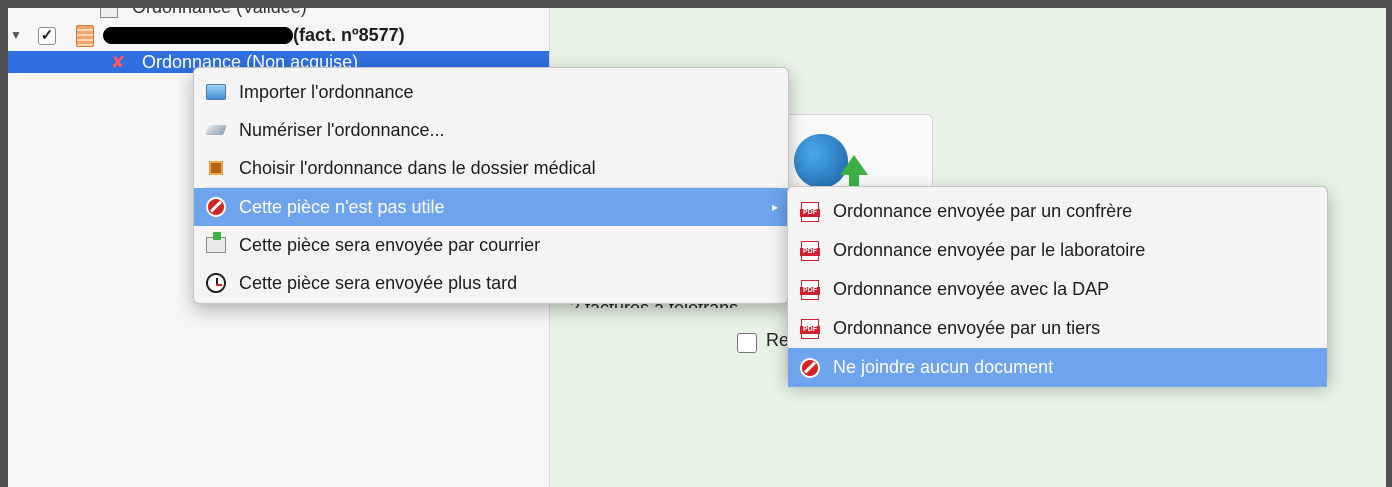 Image resolution: width=1392 pixels, height=487 pixels. What do you see at coordinates (983, 211) in the screenshot?
I see `menu-item-label: Ordonnance envoyée par un confrère` at bounding box center [983, 211].